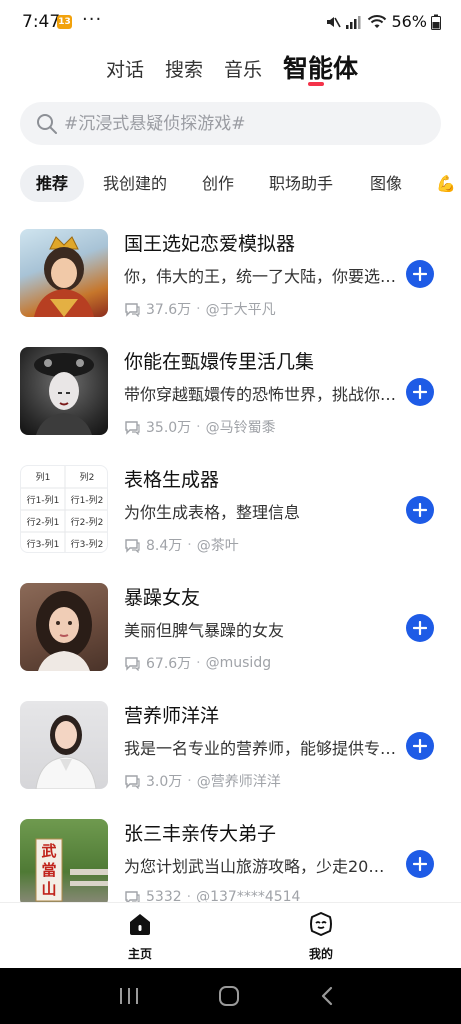 The height and width of the screenshot is (1024, 461). What do you see at coordinates (140, 924) in the screenshot?
I see `home-icon` at bounding box center [140, 924].